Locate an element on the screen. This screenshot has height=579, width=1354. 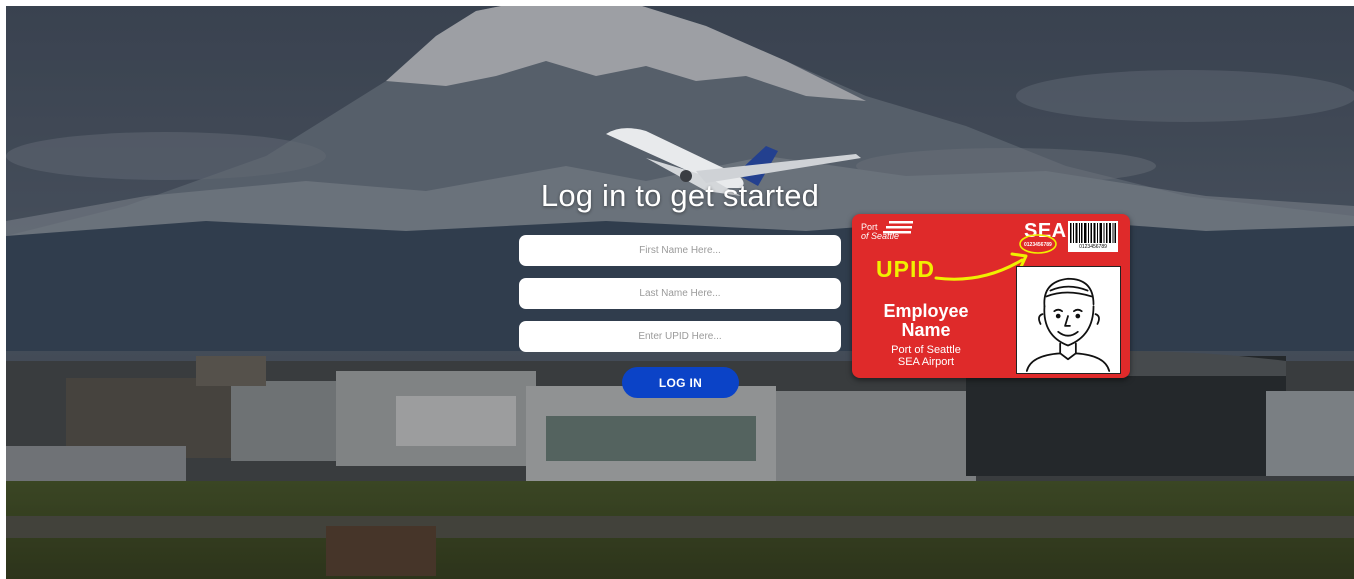
employee-name-line1: Employee is located at coordinates (926, 311).